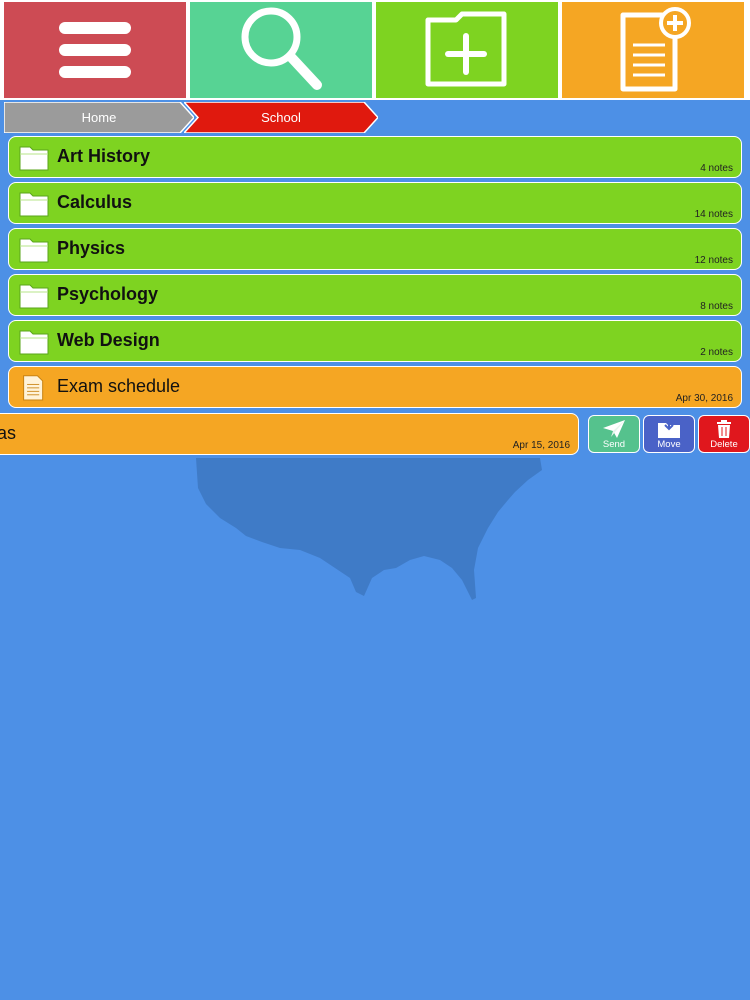 Image resolution: width=750 pixels, height=1000 pixels. Describe the element at coordinates (91, 248) in the screenshot. I see `folder-title: Physics` at that location.